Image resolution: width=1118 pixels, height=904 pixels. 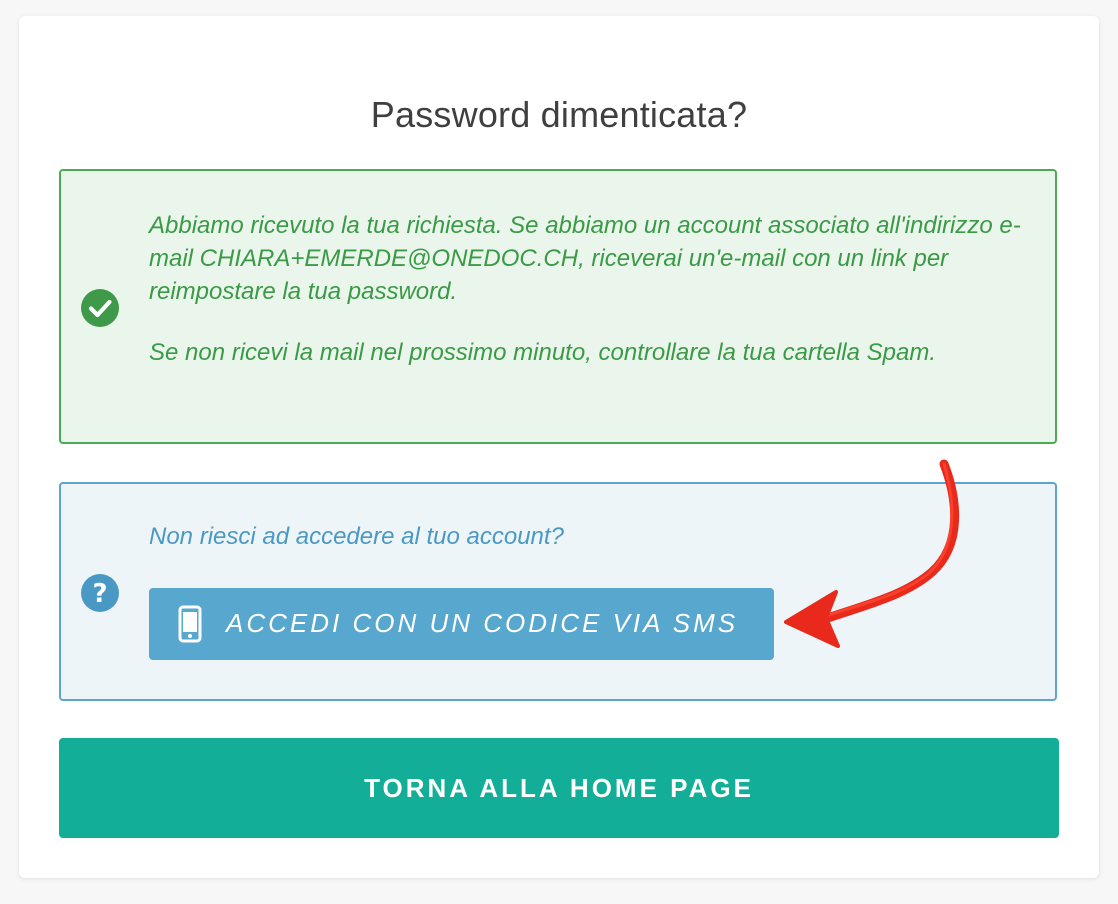 I want to click on account-access-question: Non riesci ad accedere al tuo account?, so click(x=356, y=536).